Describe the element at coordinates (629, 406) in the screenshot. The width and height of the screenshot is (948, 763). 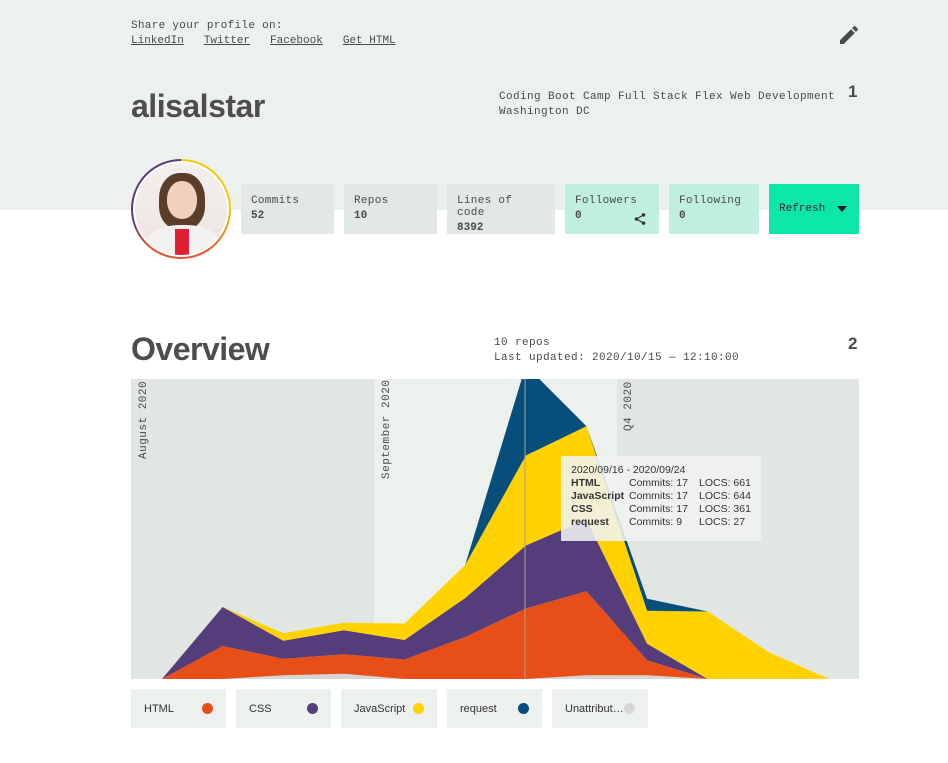
I see `period-label-q4: Q4 2020` at that location.